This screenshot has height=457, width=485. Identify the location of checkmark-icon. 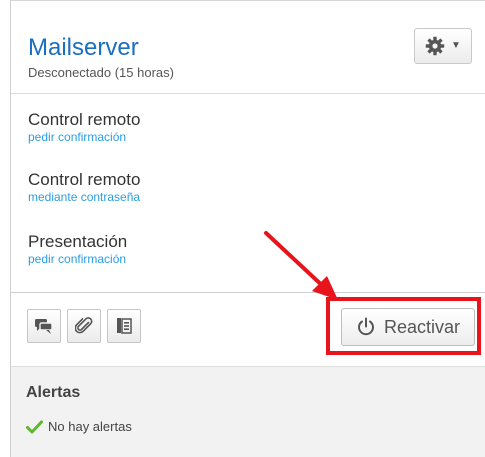
(34, 426).